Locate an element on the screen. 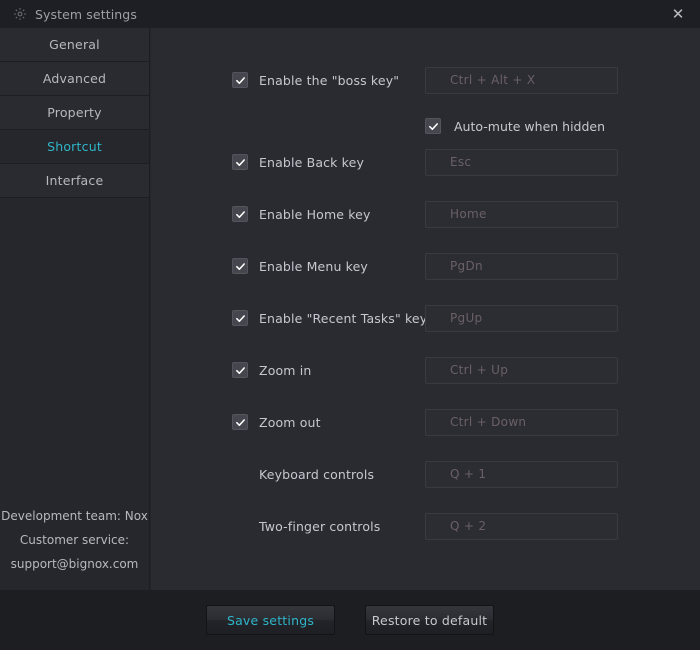  setting-label-enable-the-boss-key: Enable the "boss key" is located at coordinates (329, 80).